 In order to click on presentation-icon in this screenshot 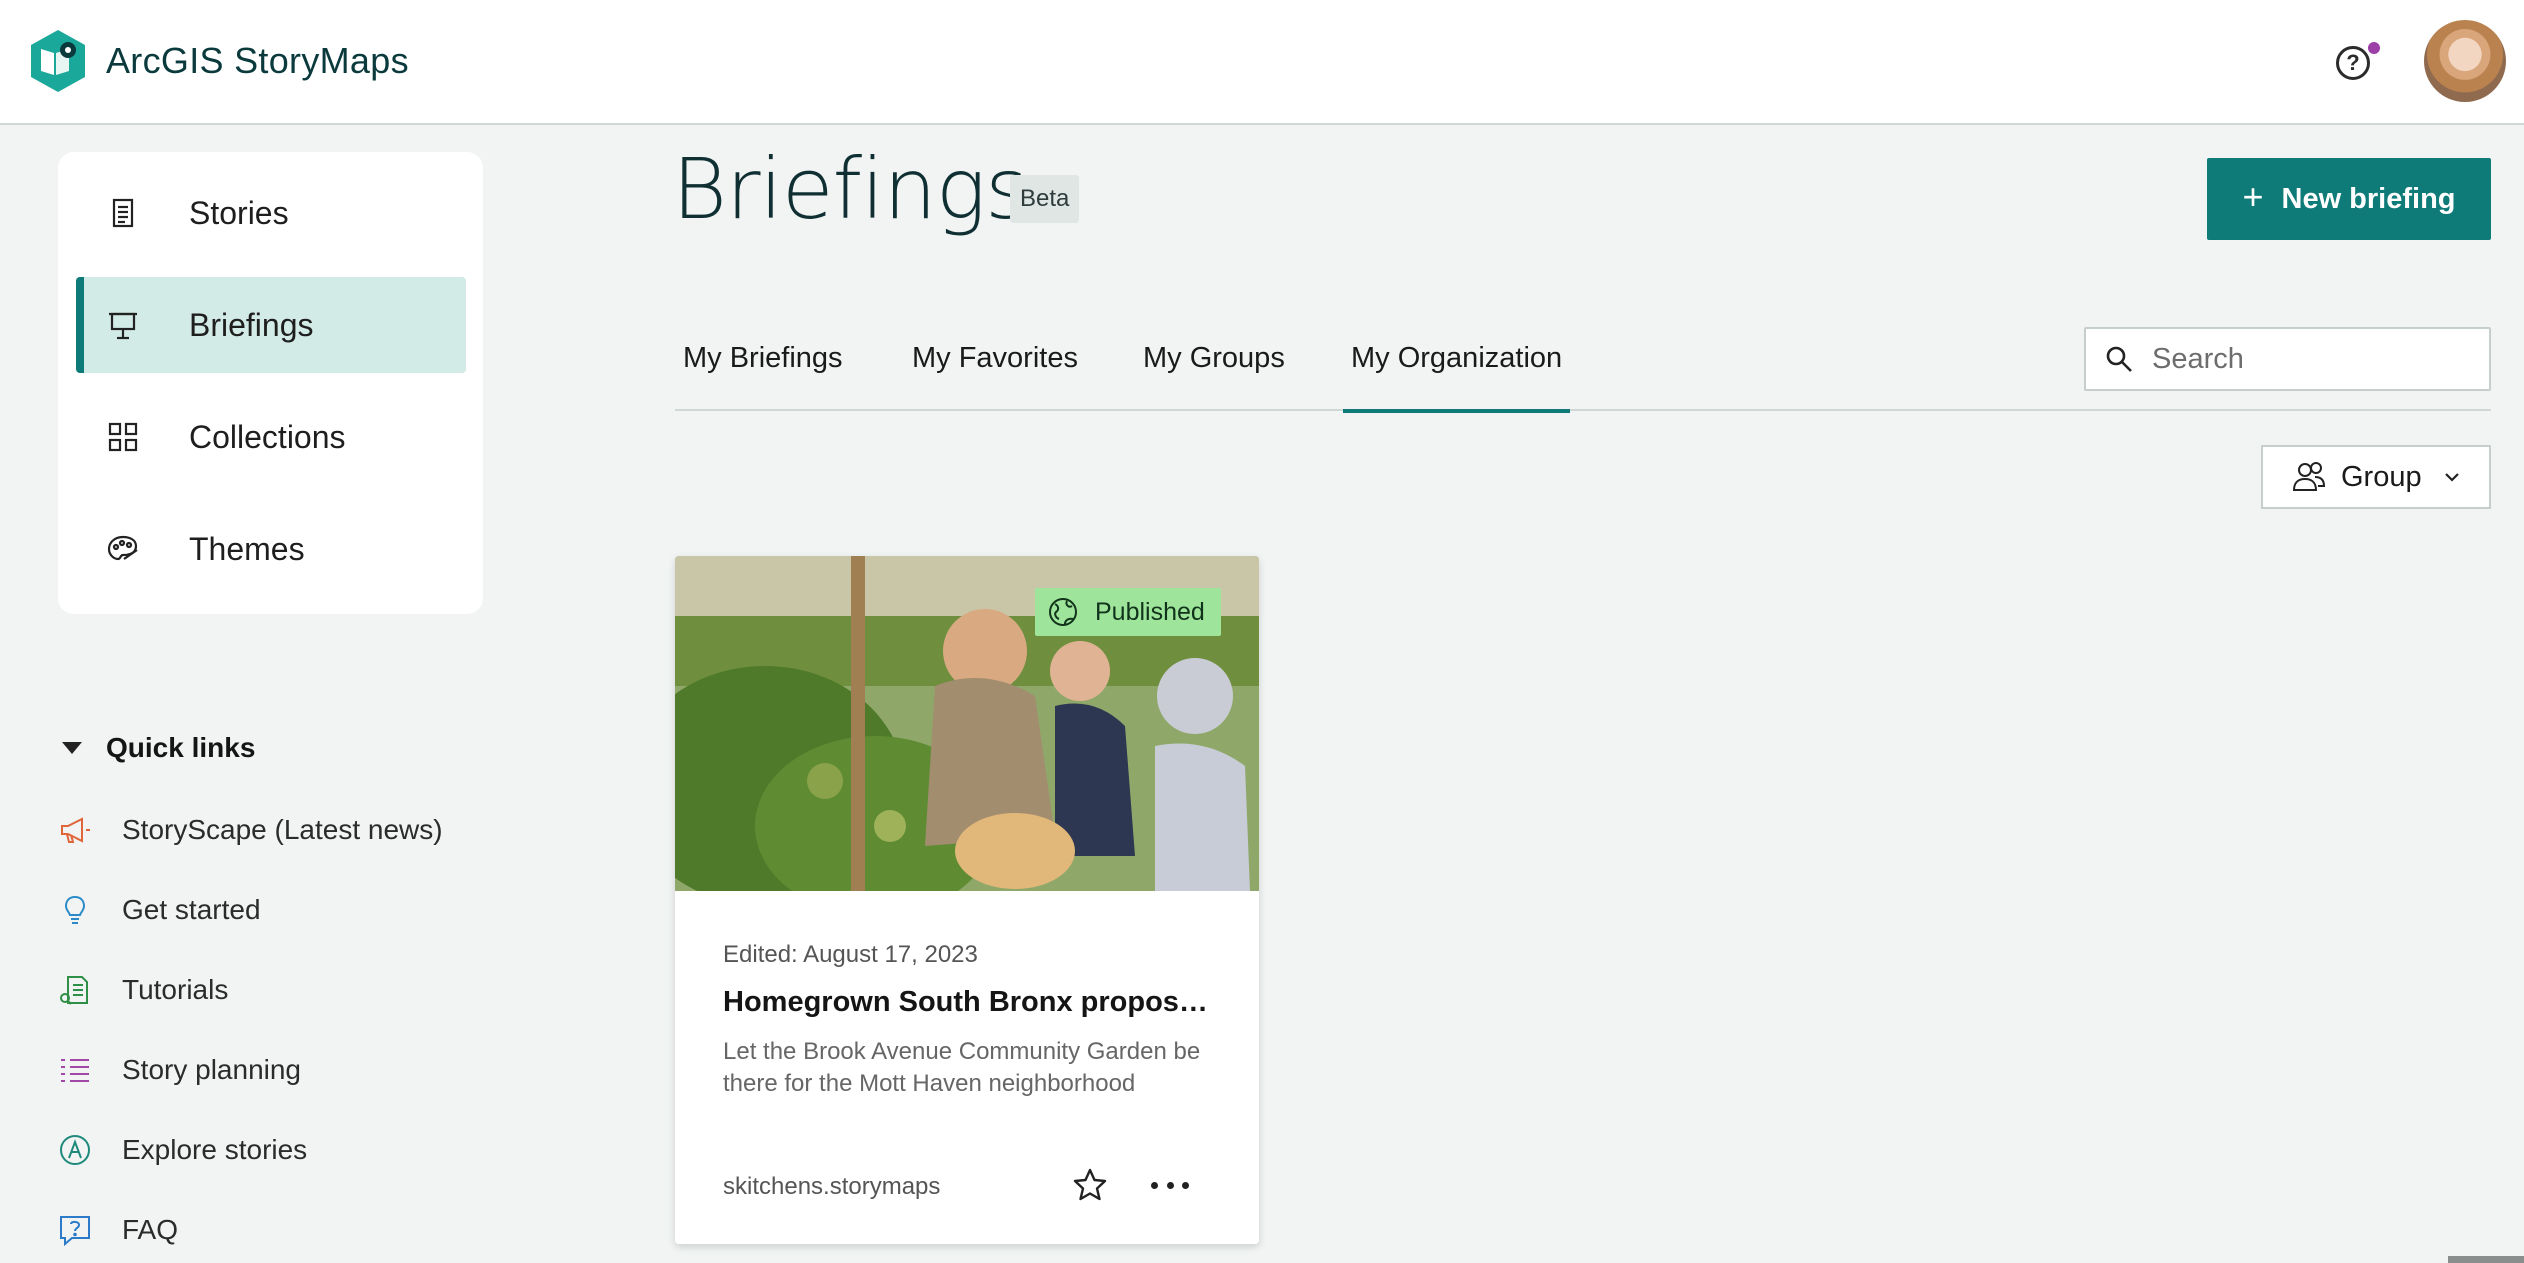, I will do `click(123, 326)`.